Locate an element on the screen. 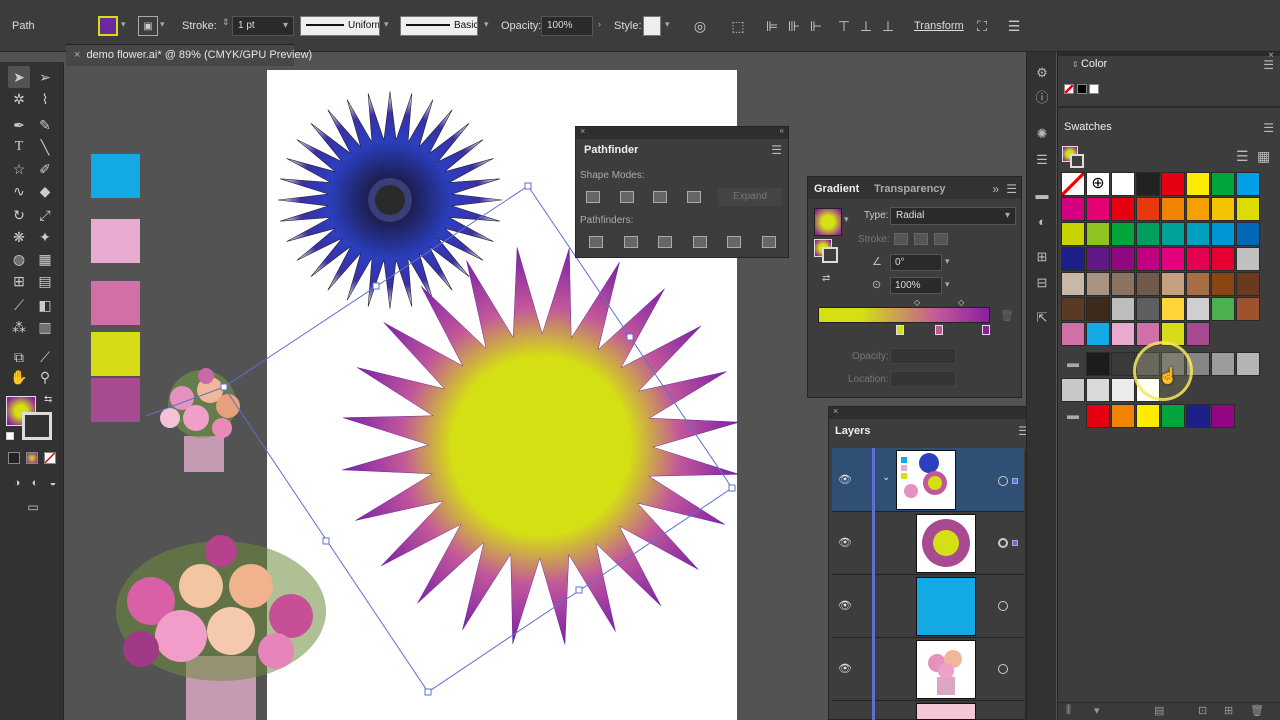 The width and height of the screenshot is (1280, 720). stepper-icon: ⇕ is located at coordinates (226, 22).